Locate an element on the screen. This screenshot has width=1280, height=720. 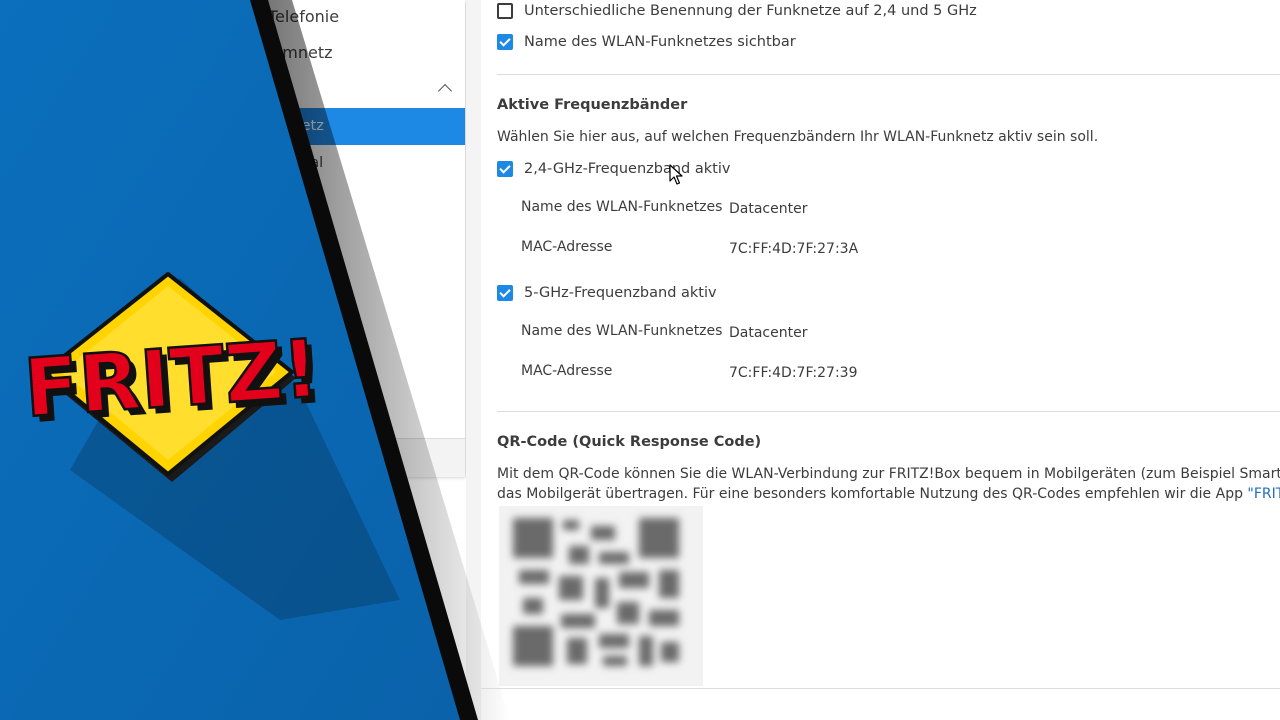
sidebar-item-label: heit is located at coordinates (298, 200).